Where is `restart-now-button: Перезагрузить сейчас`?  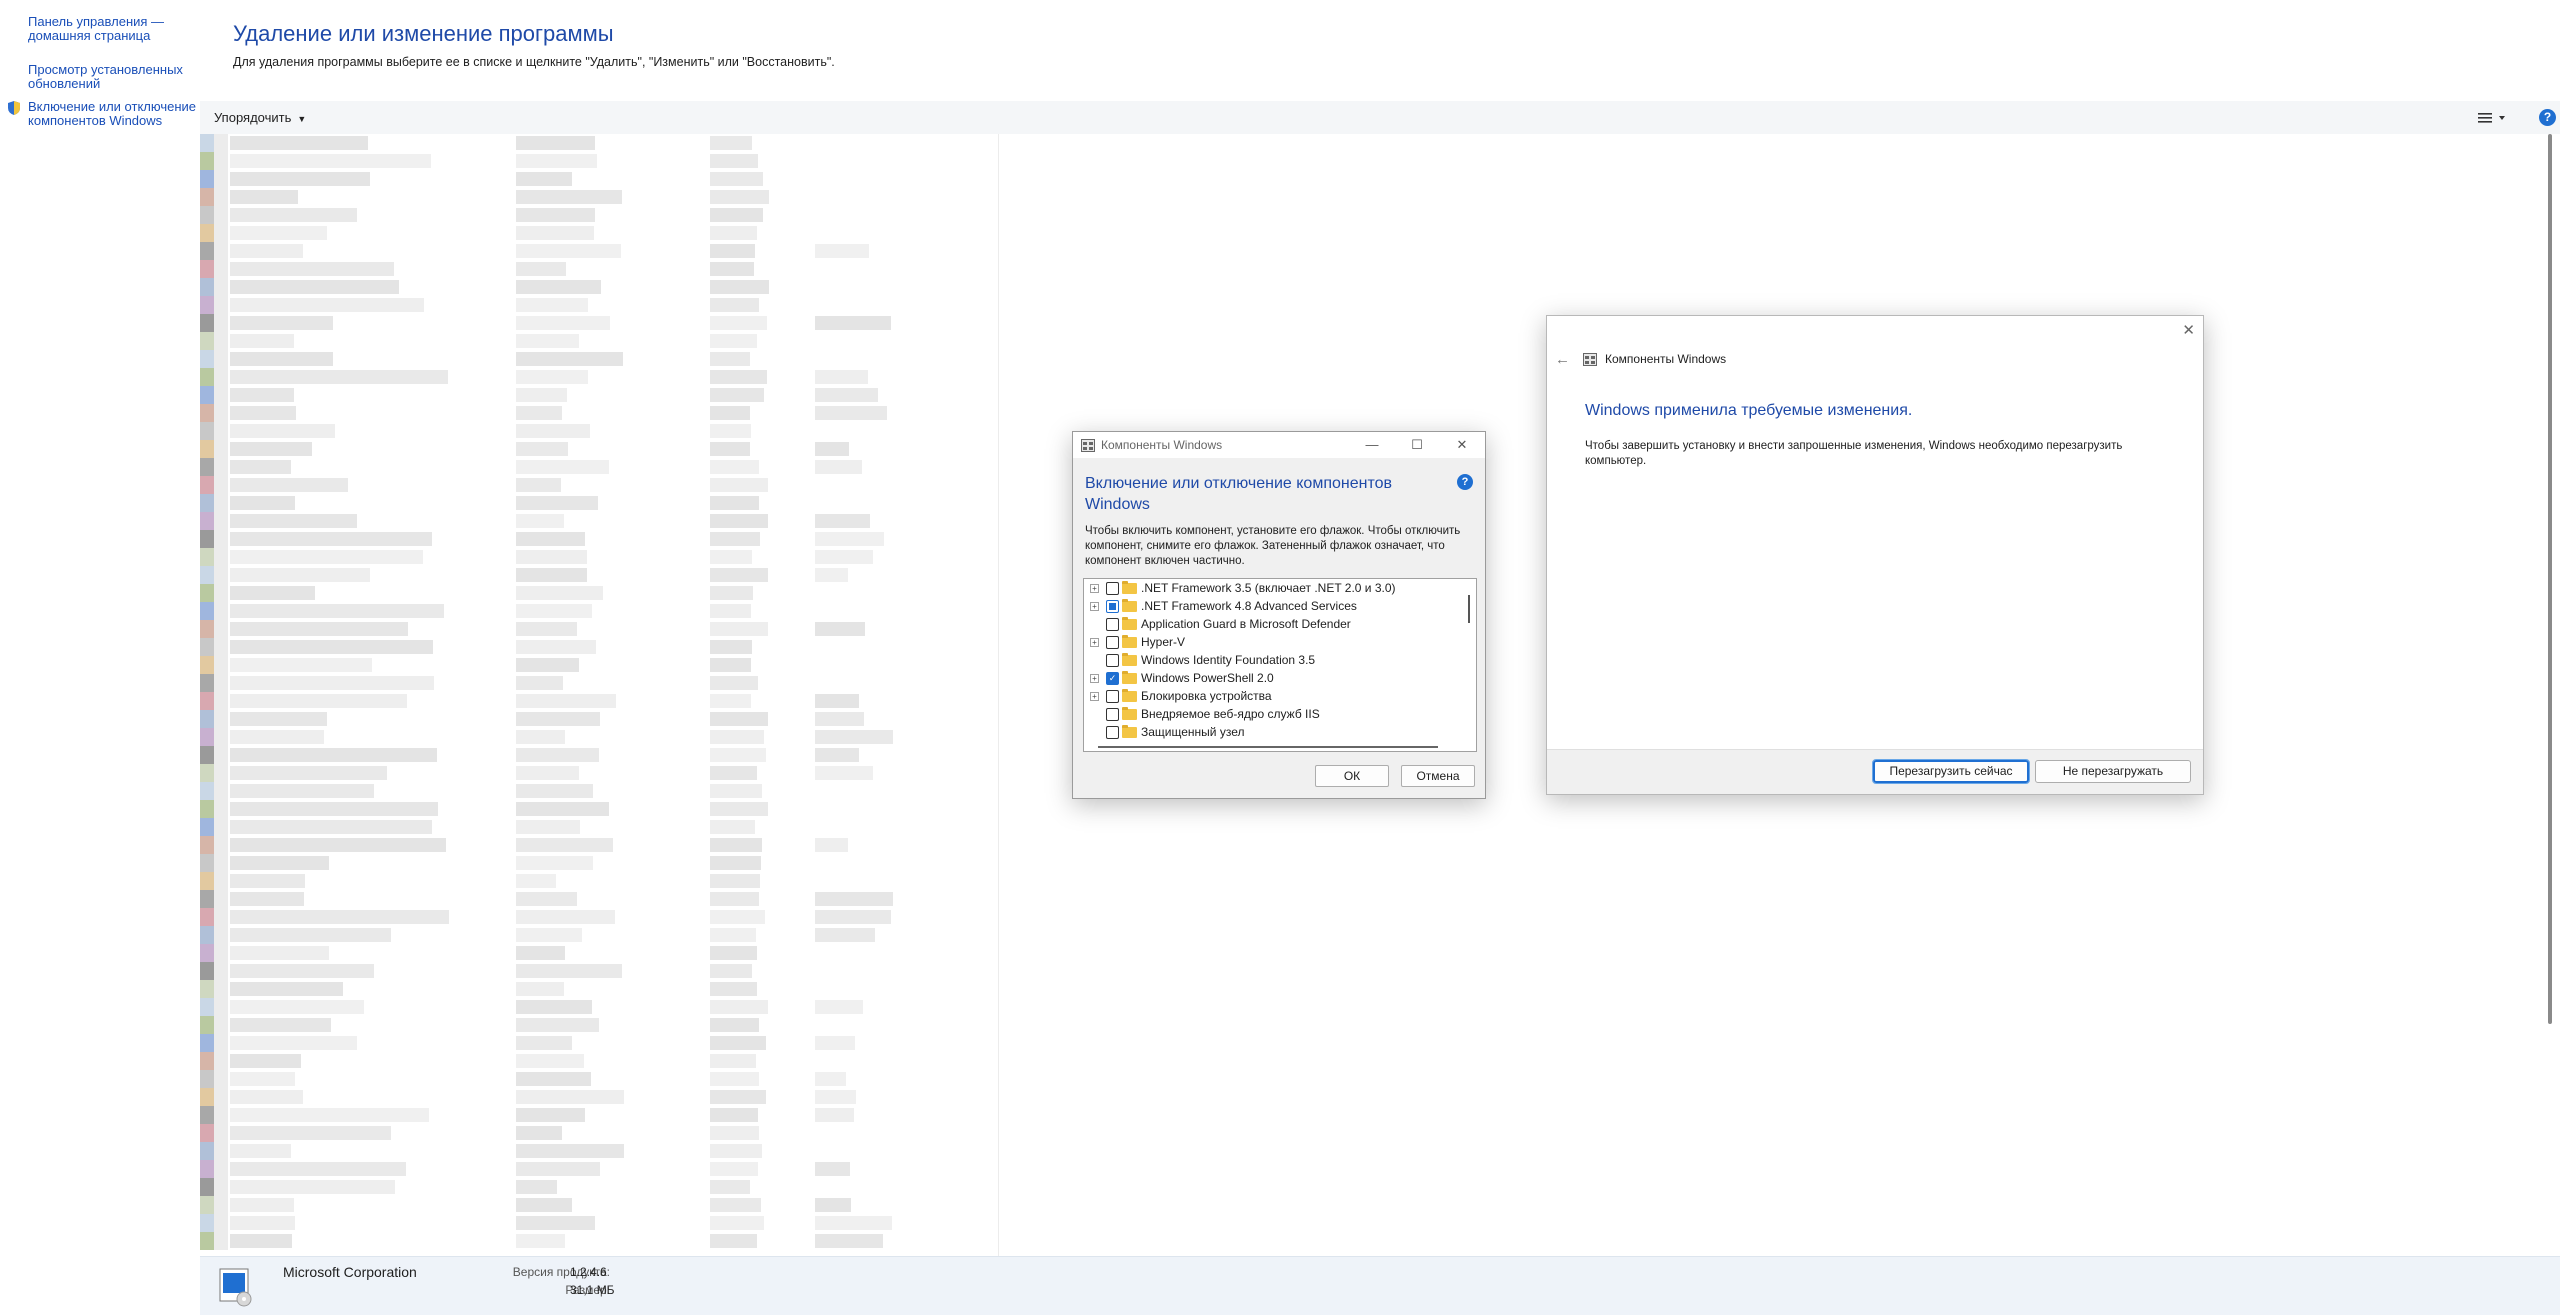
restart-now-button: Перезагрузить сейчас is located at coordinates (1951, 771).